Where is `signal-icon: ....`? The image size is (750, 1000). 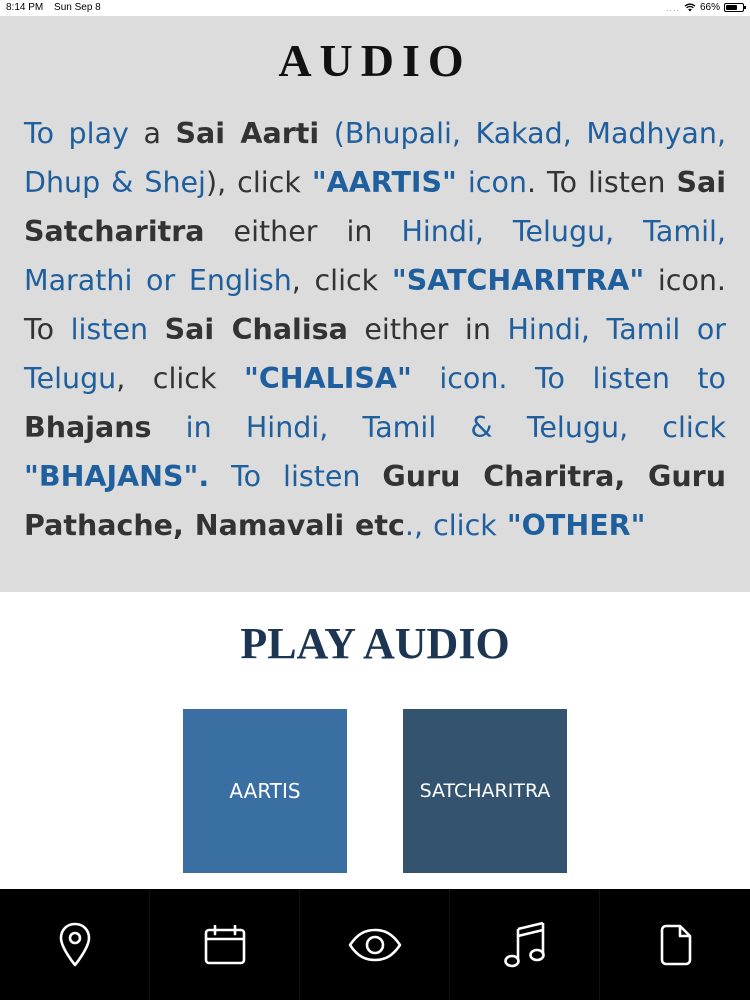
signal-icon: .... is located at coordinates (672, 7).